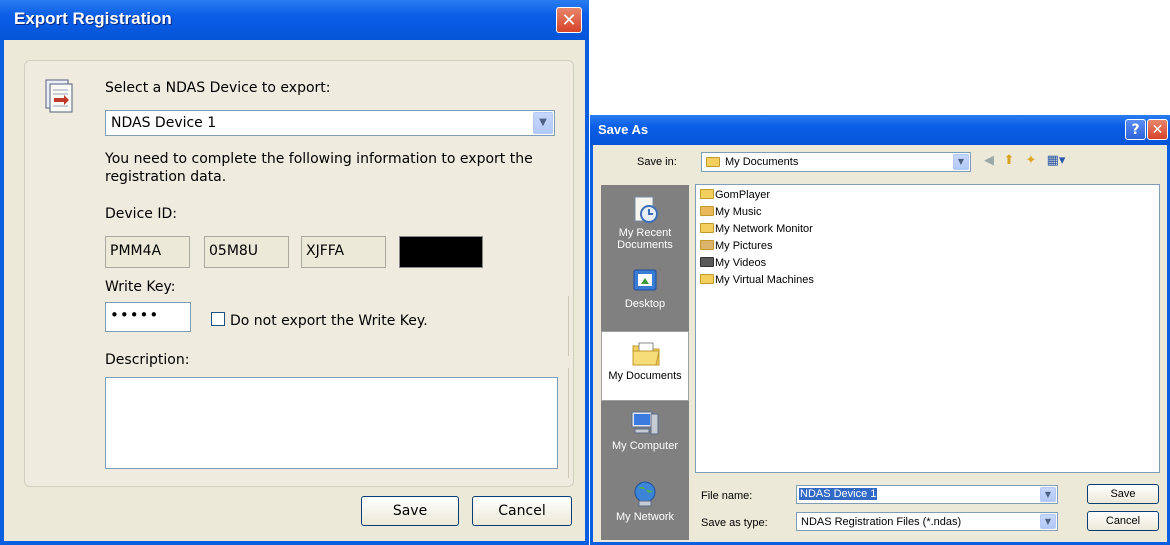  I want to click on save-as-type-select: NDAS Registration Files (*.ndas) ▼, so click(927, 521).